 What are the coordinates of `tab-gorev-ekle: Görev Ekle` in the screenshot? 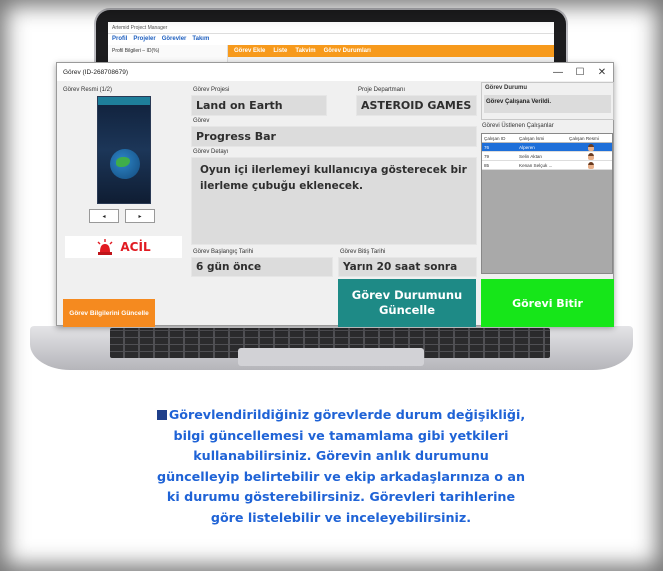 It's located at (249, 51).